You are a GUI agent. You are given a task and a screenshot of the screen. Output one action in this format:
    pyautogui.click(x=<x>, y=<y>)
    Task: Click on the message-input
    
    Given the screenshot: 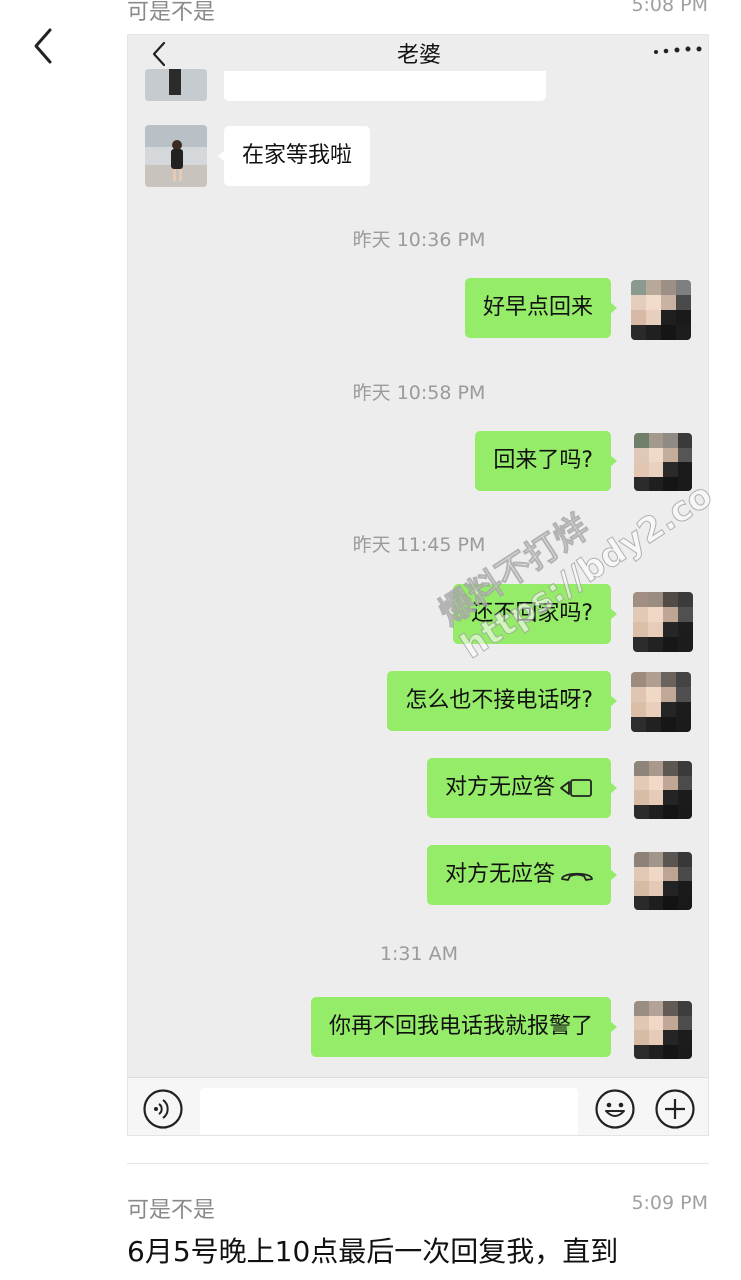 What is the action you would take?
    pyautogui.click(x=389, y=1111)
    